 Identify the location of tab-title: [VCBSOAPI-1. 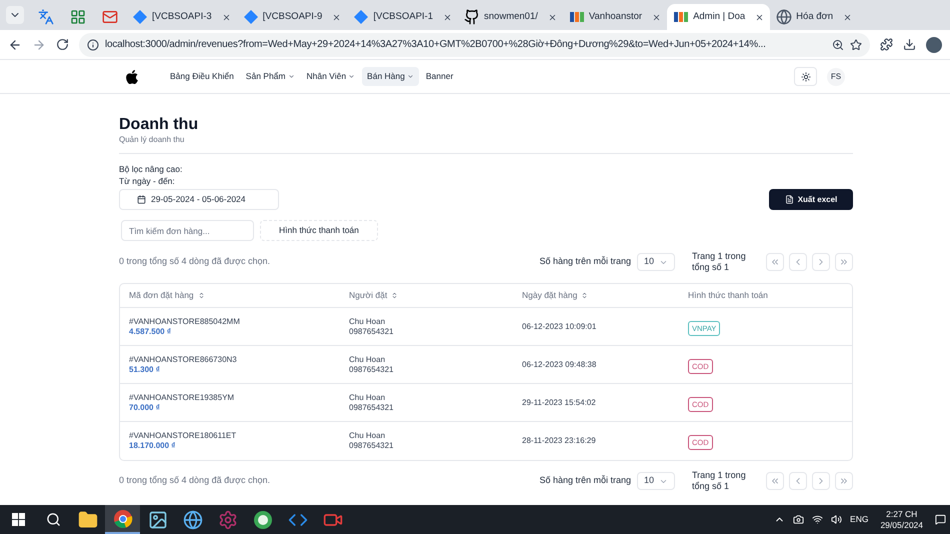
(403, 17).